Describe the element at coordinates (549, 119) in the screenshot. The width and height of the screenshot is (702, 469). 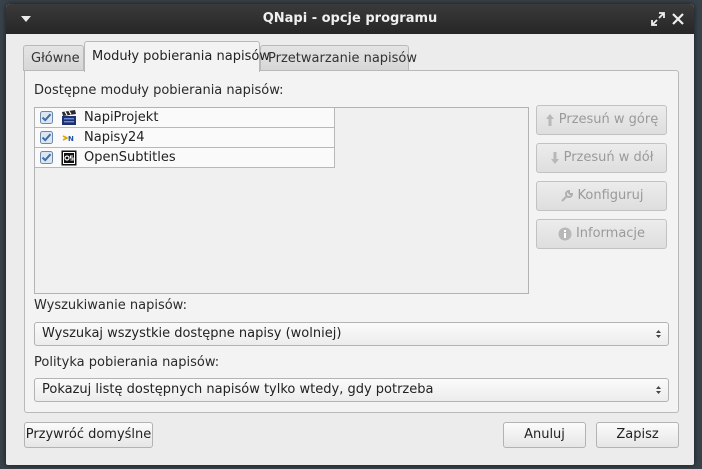
I see `arrow-up-icon` at that location.